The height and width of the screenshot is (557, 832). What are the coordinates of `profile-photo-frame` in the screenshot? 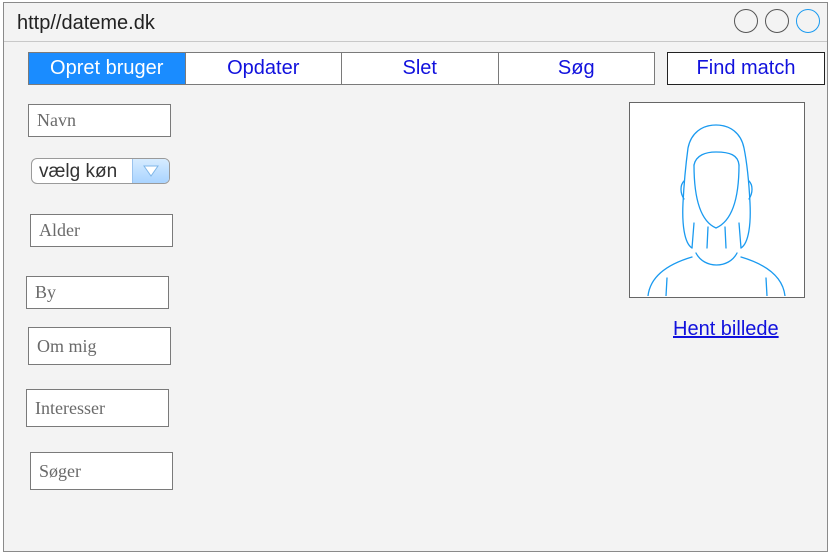 It's located at (717, 200).